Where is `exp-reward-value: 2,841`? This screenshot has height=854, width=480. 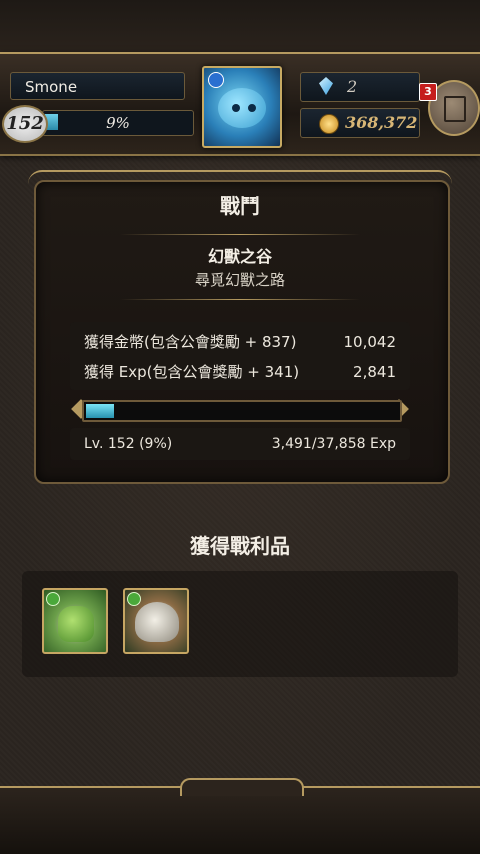 exp-reward-value: 2,841 is located at coordinates (374, 372).